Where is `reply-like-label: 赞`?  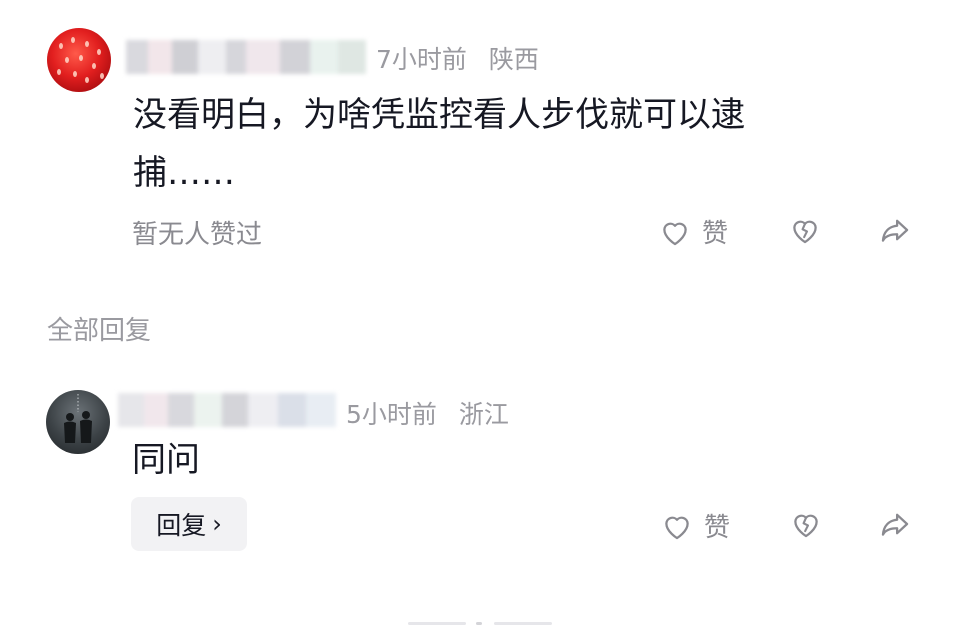 reply-like-label: 赞 is located at coordinates (717, 528).